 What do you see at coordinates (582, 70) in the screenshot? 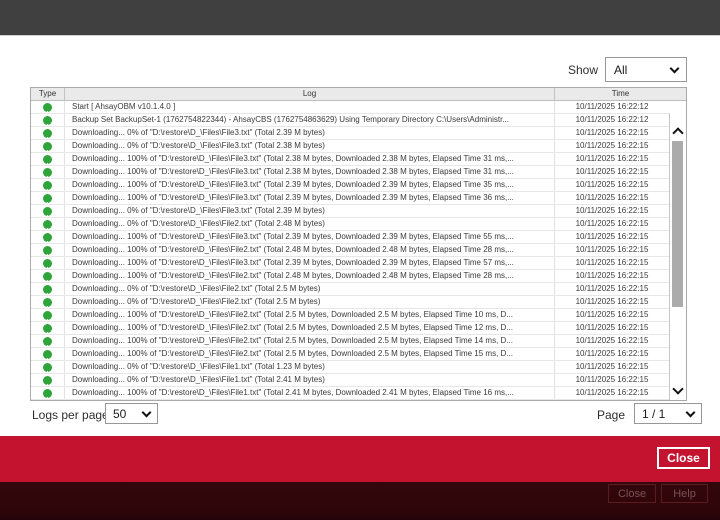
I see `show-filter-label: Show` at bounding box center [582, 70].